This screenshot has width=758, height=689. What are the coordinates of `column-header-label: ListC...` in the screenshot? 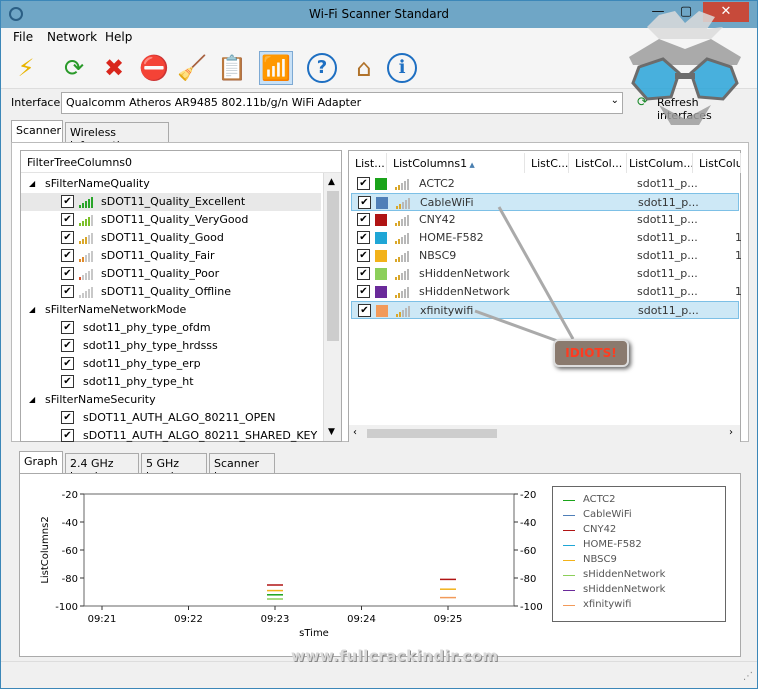 It's located at (550, 163).